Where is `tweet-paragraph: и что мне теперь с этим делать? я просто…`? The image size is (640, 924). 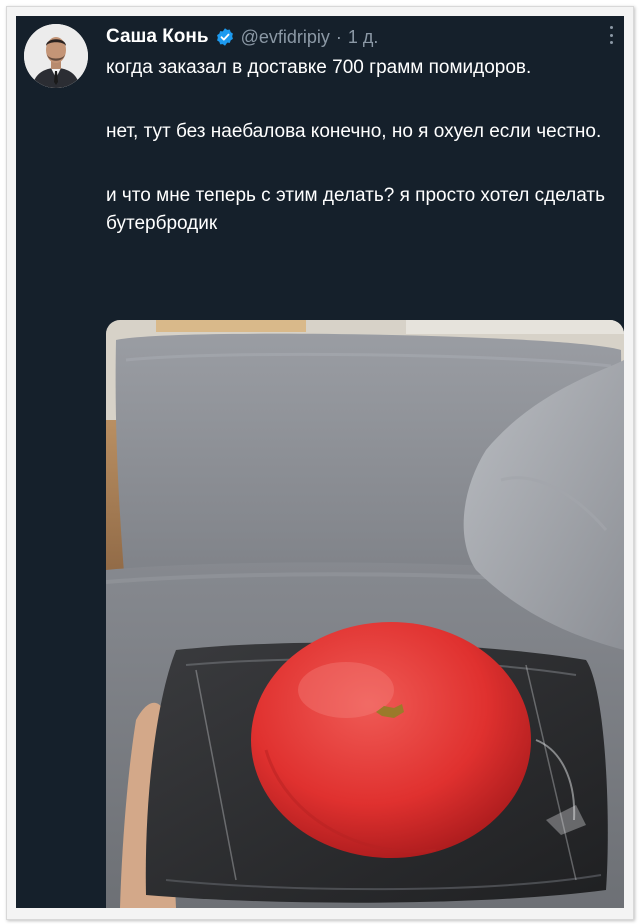 tweet-paragraph: и что мне теперь с этим делать? я просто… is located at coordinates (356, 209).